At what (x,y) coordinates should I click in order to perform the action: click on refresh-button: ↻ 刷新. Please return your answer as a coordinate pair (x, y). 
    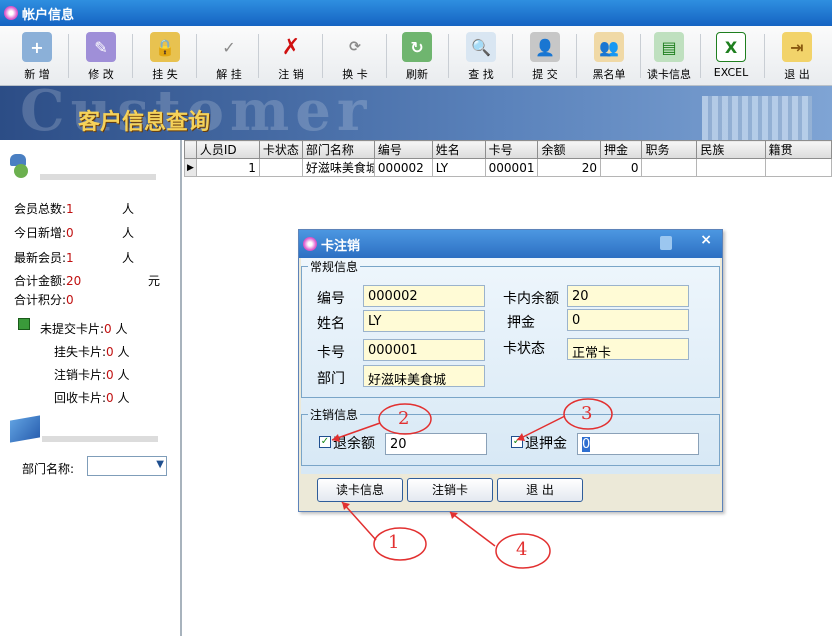
    Looking at the image, I should click on (417, 56).